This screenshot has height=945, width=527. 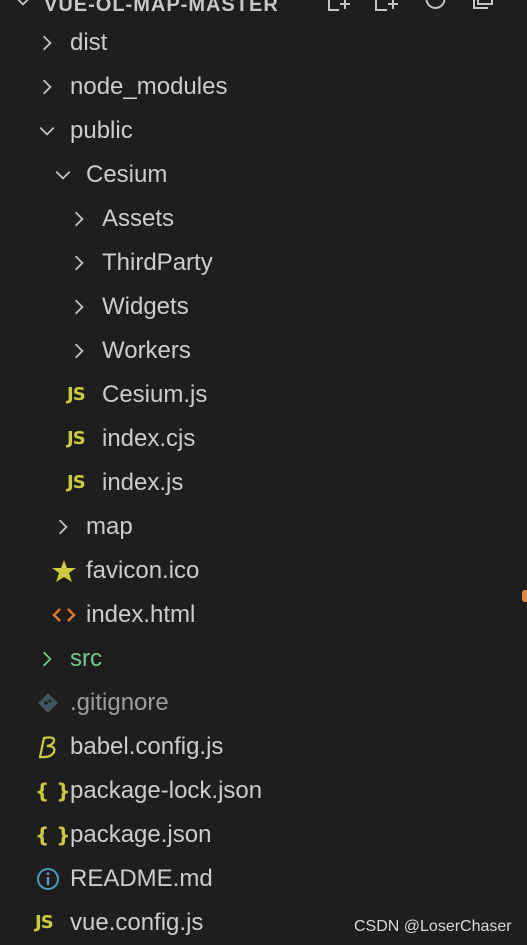 What do you see at coordinates (146, 350) in the screenshot?
I see `tree-item-label: Workers` at bounding box center [146, 350].